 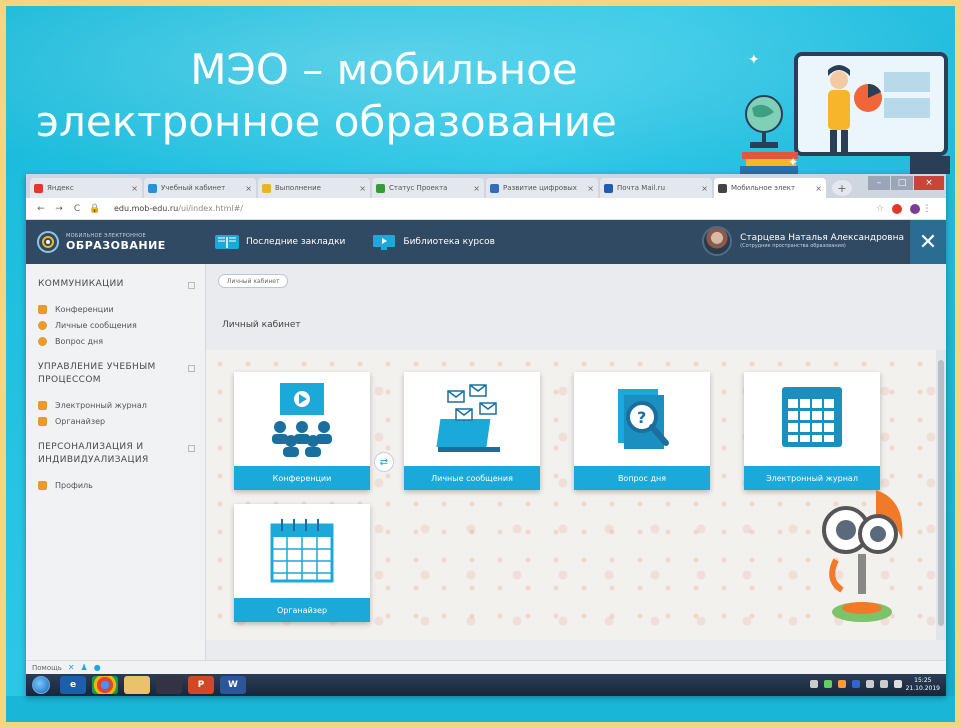 I want to click on volume-icon, so click(x=898, y=684).